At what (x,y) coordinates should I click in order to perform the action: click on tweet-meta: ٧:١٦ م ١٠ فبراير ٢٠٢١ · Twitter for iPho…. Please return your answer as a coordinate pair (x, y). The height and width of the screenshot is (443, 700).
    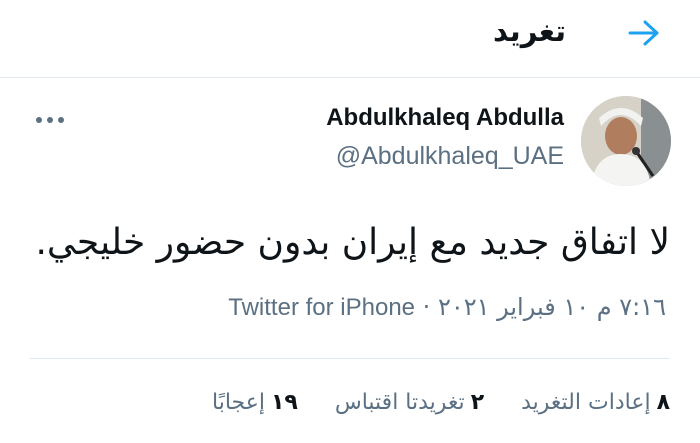
    Looking at the image, I should click on (447, 307).